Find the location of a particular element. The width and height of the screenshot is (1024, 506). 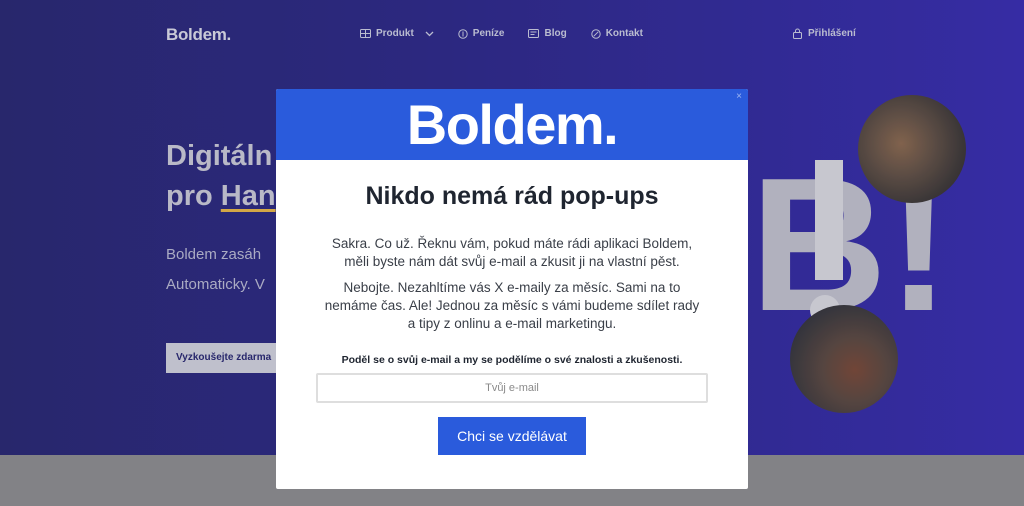

popup-title: Nikdo nemá rád pop-ups is located at coordinates (512, 196).